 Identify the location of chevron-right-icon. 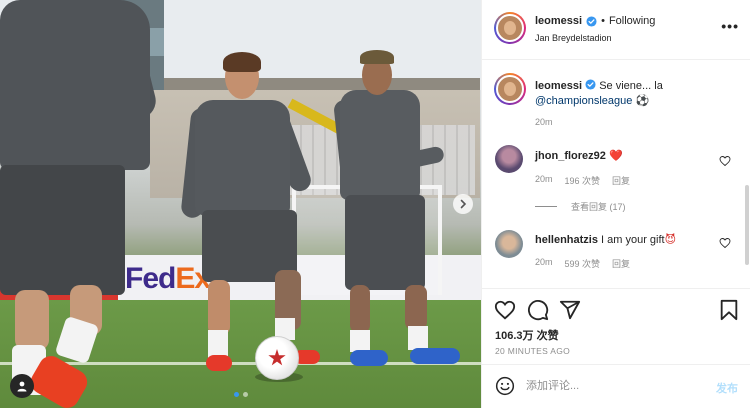
(463, 204).